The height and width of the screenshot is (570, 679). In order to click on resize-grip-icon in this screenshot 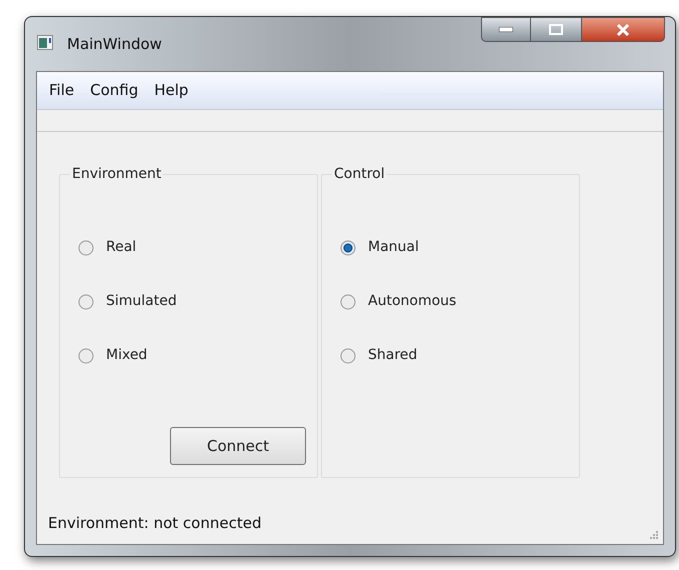, I will do `click(654, 535)`.